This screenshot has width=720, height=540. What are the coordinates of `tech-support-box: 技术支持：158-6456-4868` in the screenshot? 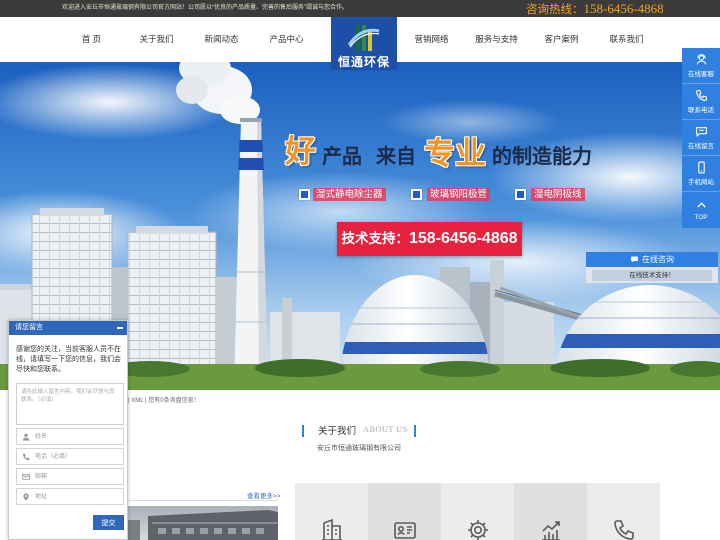 It's located at (429, 239).